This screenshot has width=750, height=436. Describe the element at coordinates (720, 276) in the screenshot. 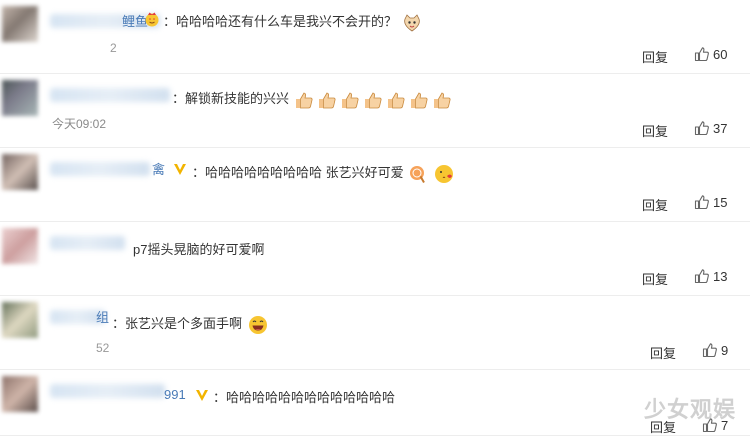

I see `like-count: 13` at that location.